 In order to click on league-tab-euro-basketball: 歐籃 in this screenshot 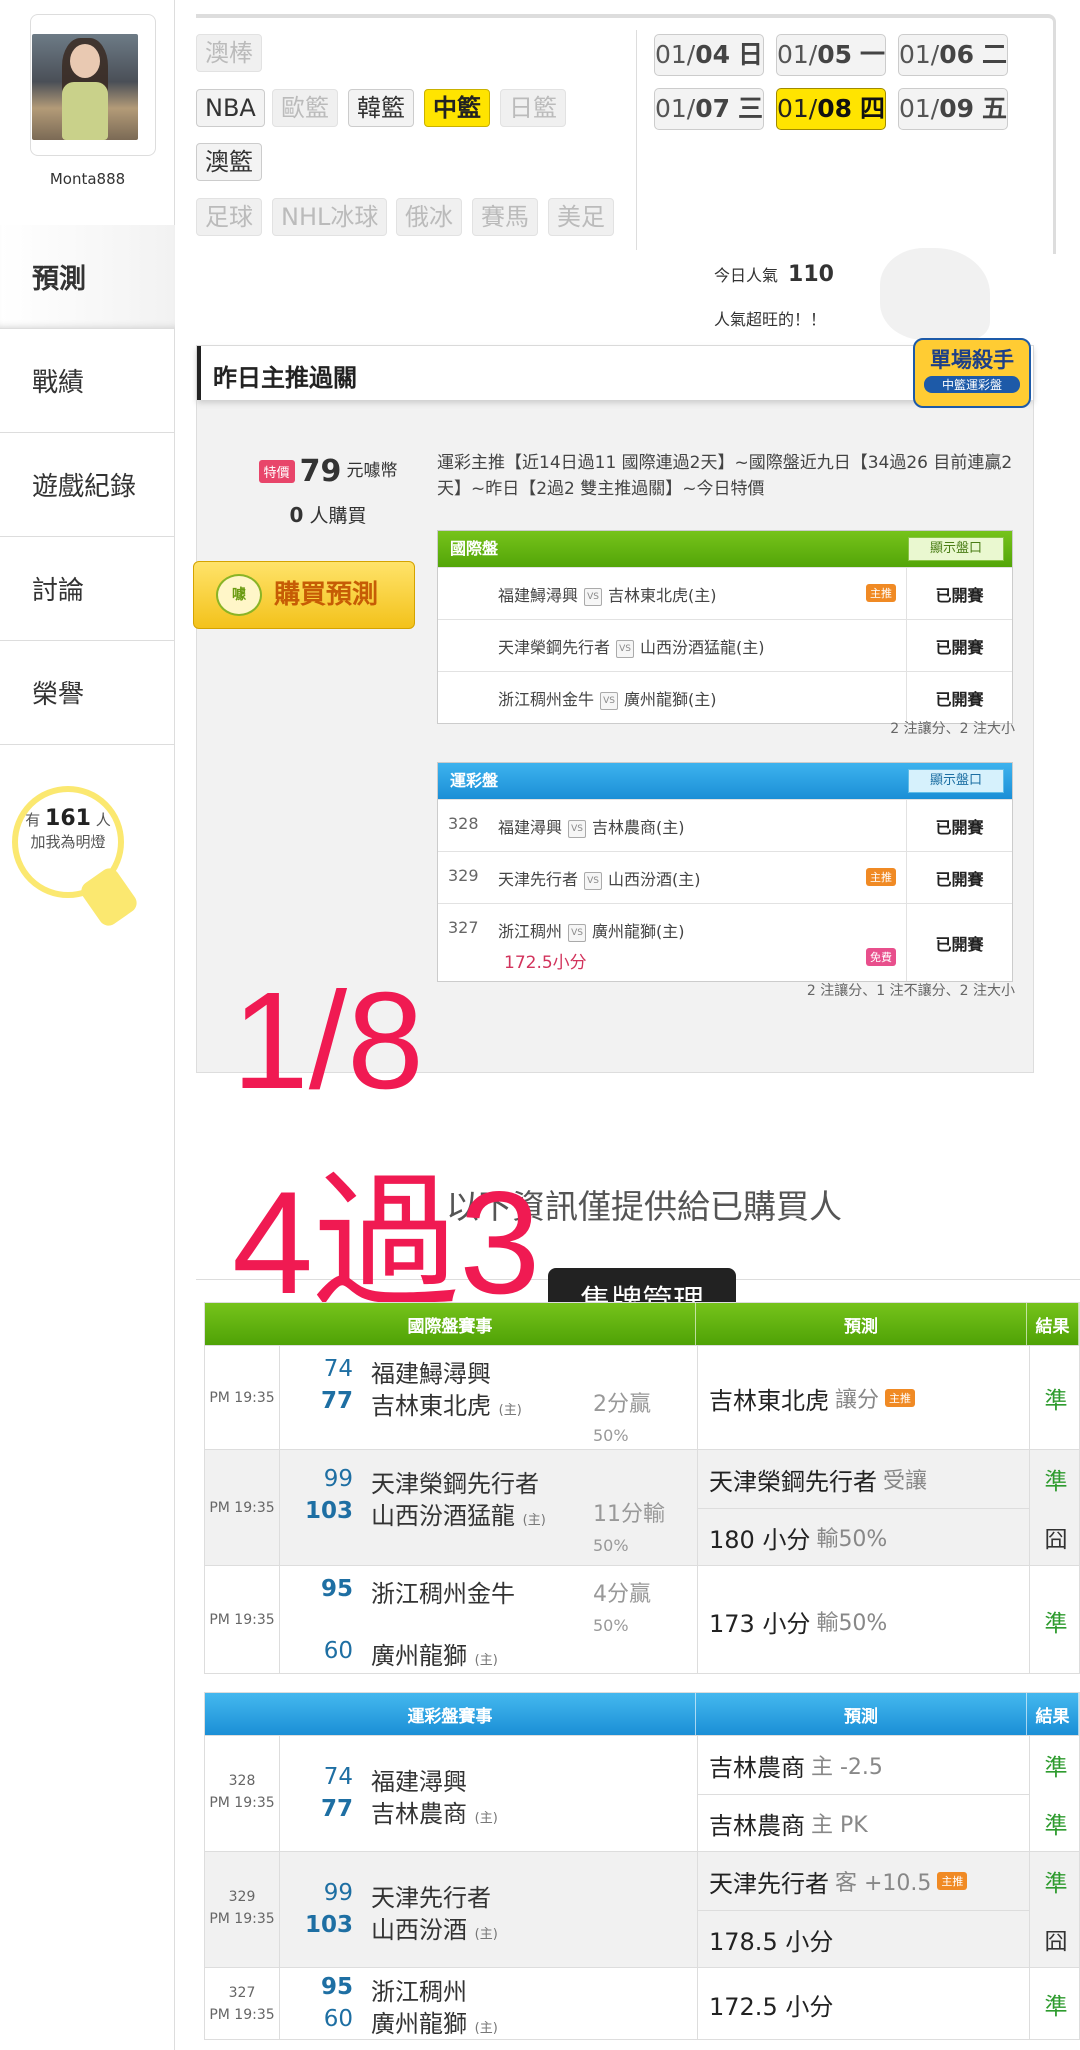, I will do `click(305, 108)`.